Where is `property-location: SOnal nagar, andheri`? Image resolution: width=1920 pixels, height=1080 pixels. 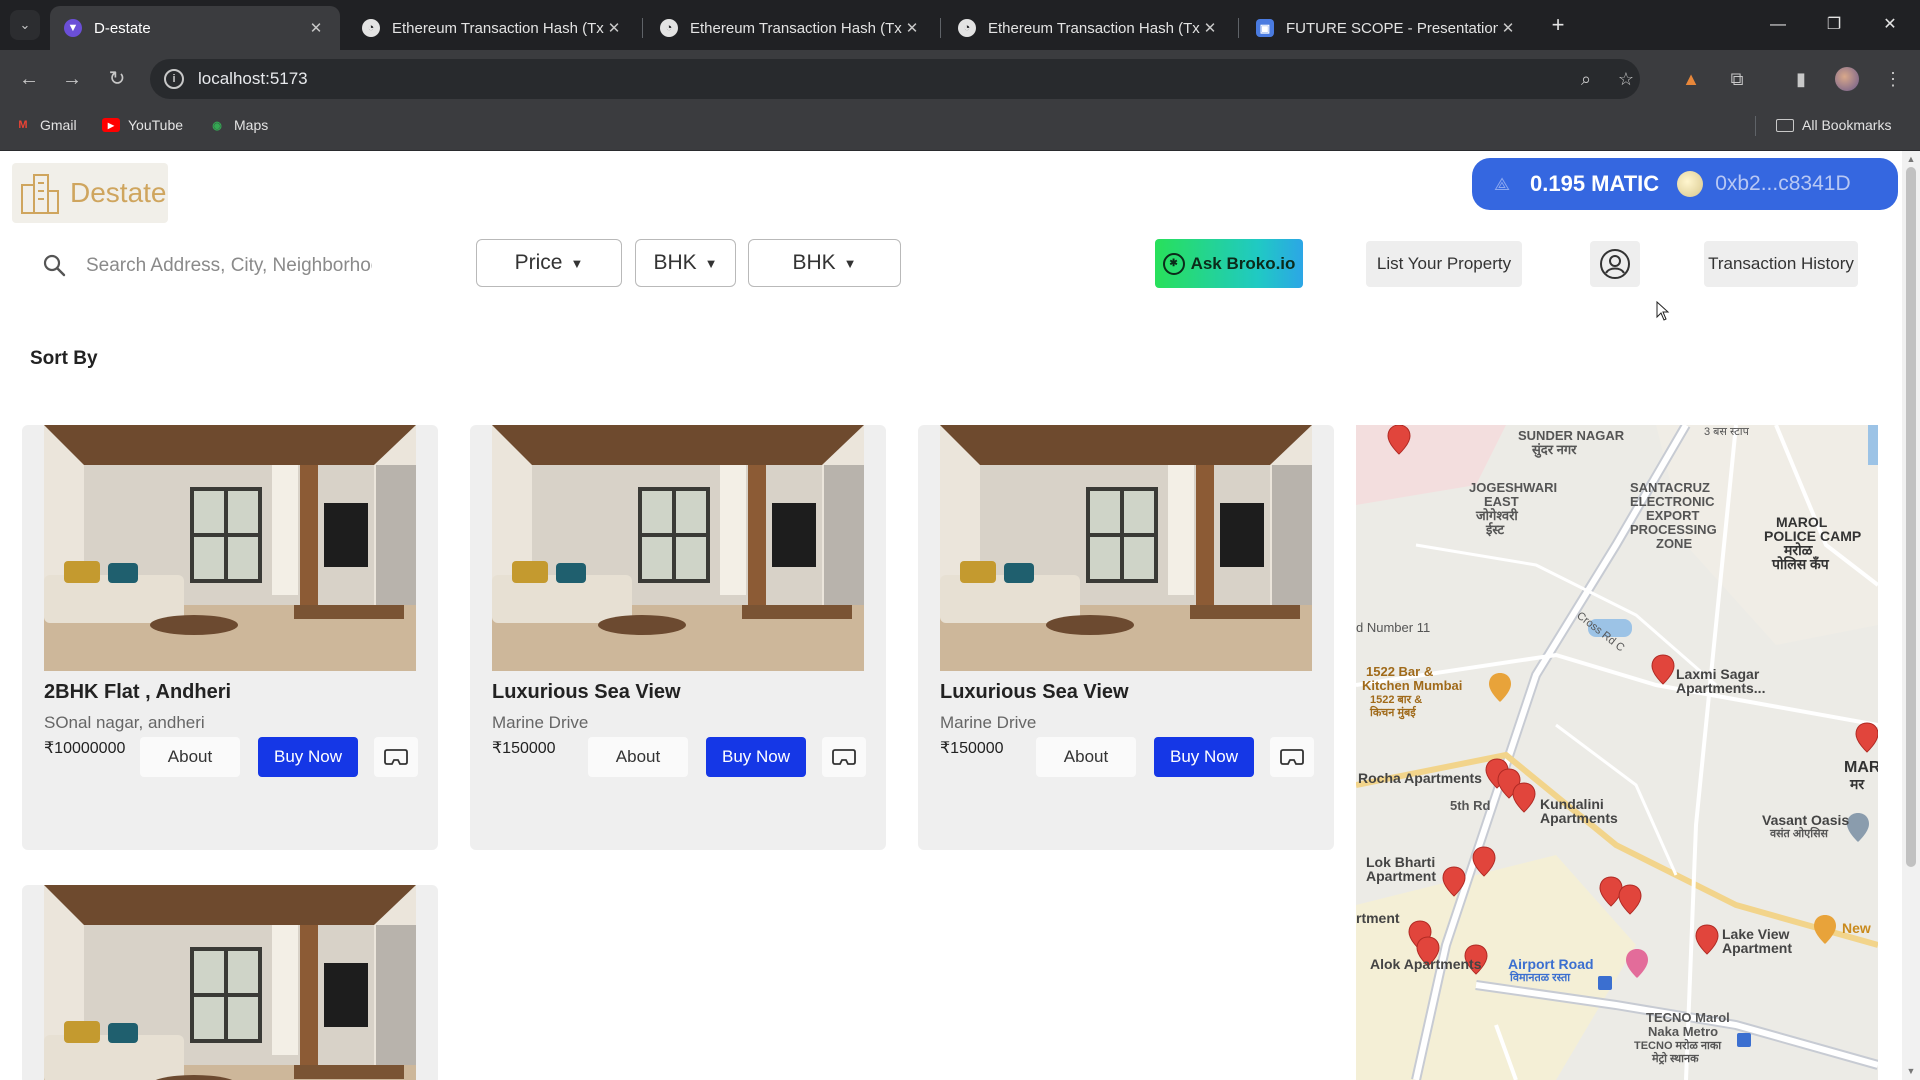
property-location: SOnal nagar, andheri is located at coordinates (124, 722).